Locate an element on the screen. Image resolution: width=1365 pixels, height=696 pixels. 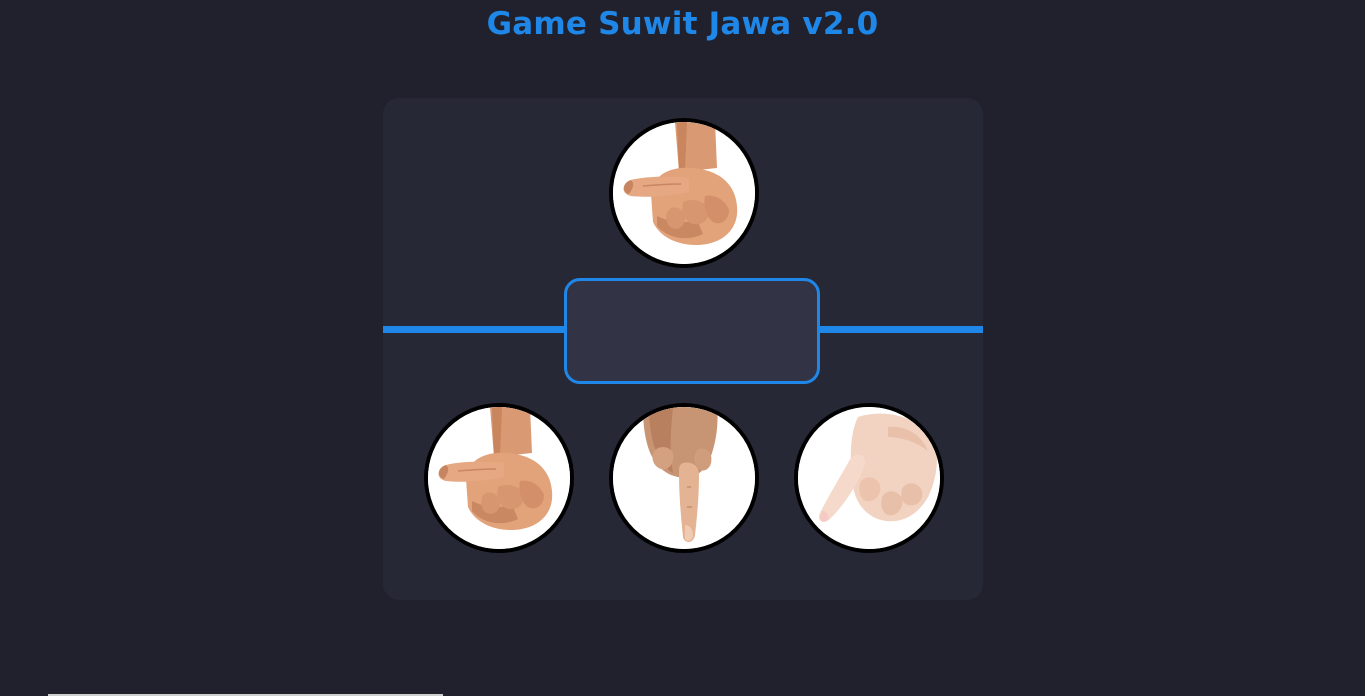
player-choice-semut-button is located at coordinates (869, 478).